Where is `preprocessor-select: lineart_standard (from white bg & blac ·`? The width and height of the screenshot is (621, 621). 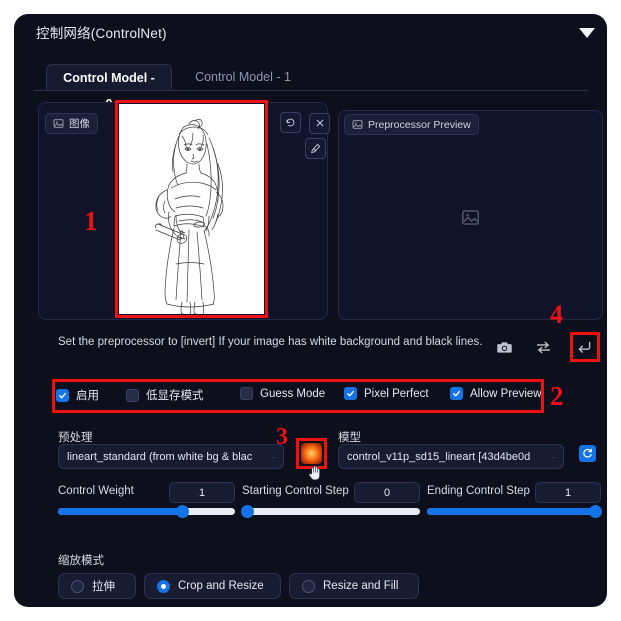 preprocessor-select: lineart_standard (from white bg & blac · is located at coordinates (171, 456).